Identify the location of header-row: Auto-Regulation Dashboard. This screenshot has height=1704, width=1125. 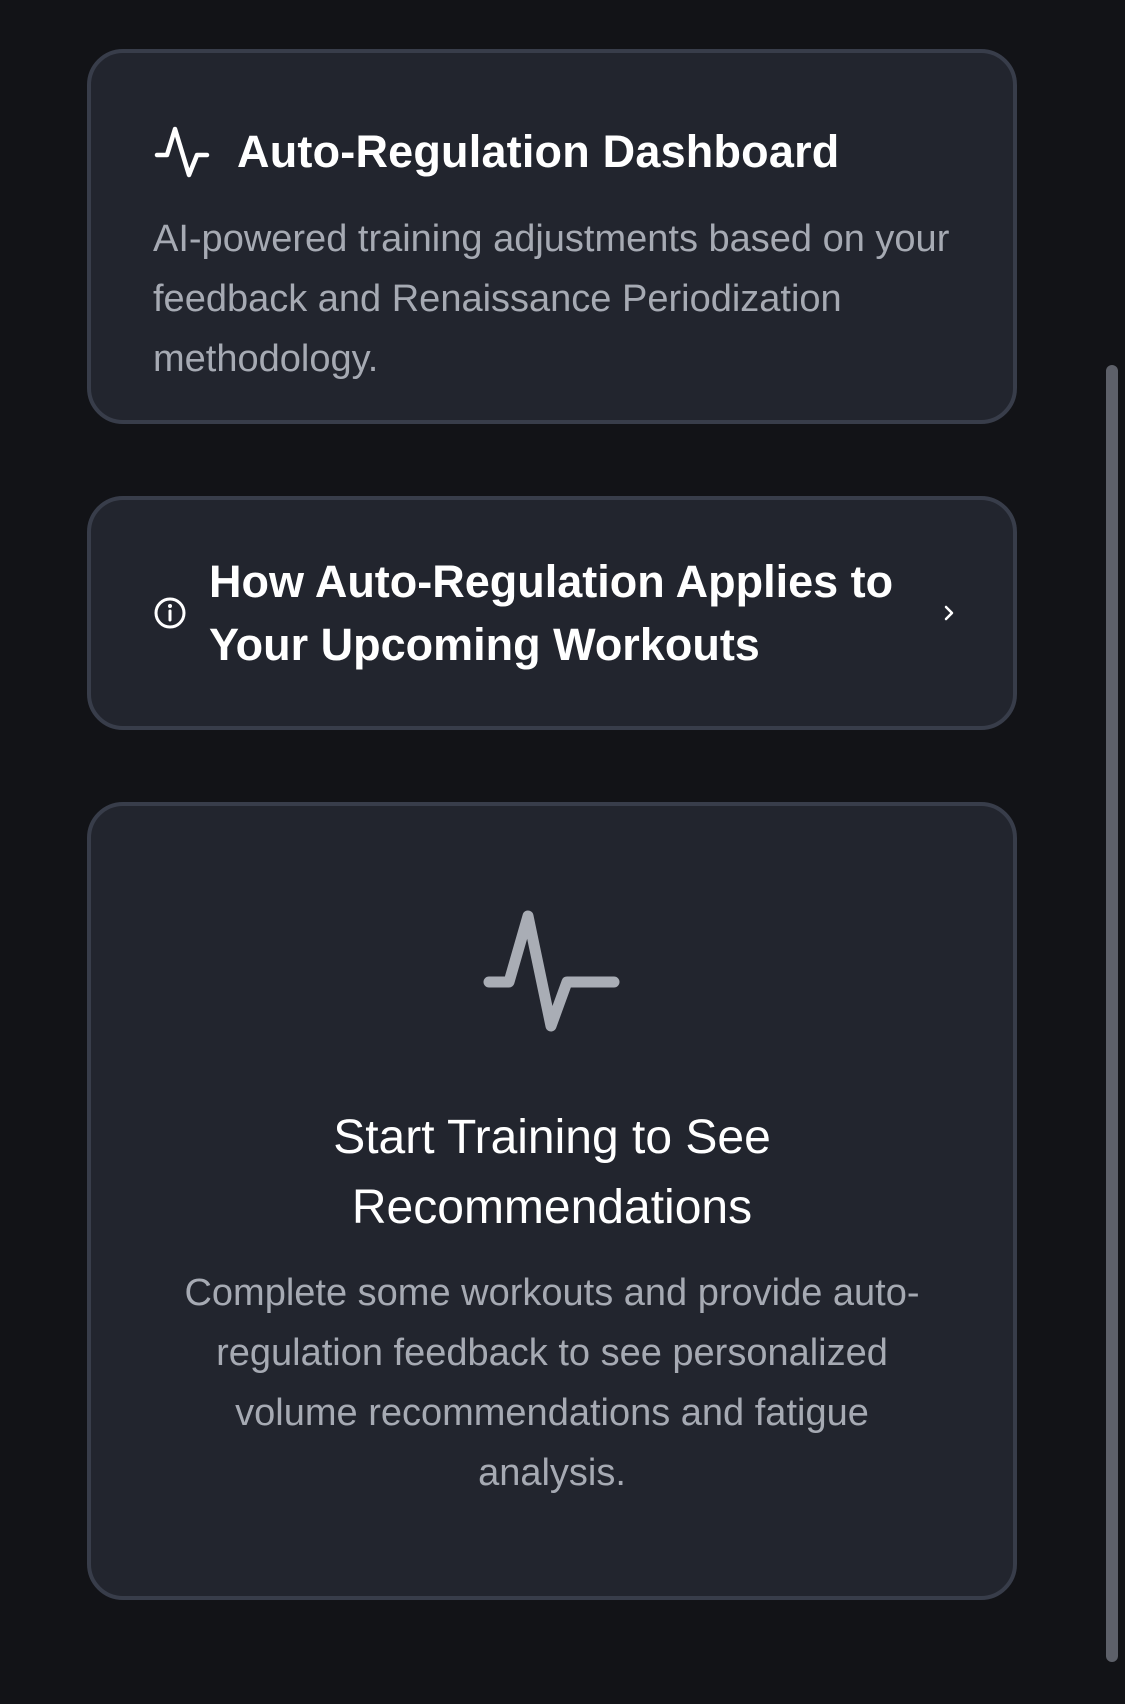
(553, 152).